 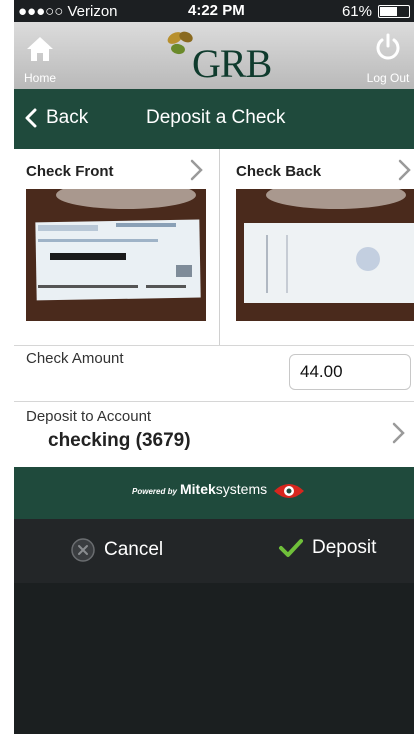 I want to click on check-amount-label: Check Amount, so click(x=75, y=358).